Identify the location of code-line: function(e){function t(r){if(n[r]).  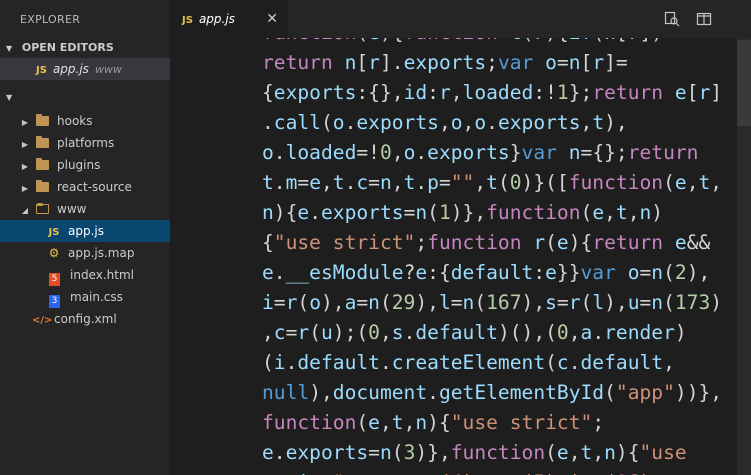
(492, 43).